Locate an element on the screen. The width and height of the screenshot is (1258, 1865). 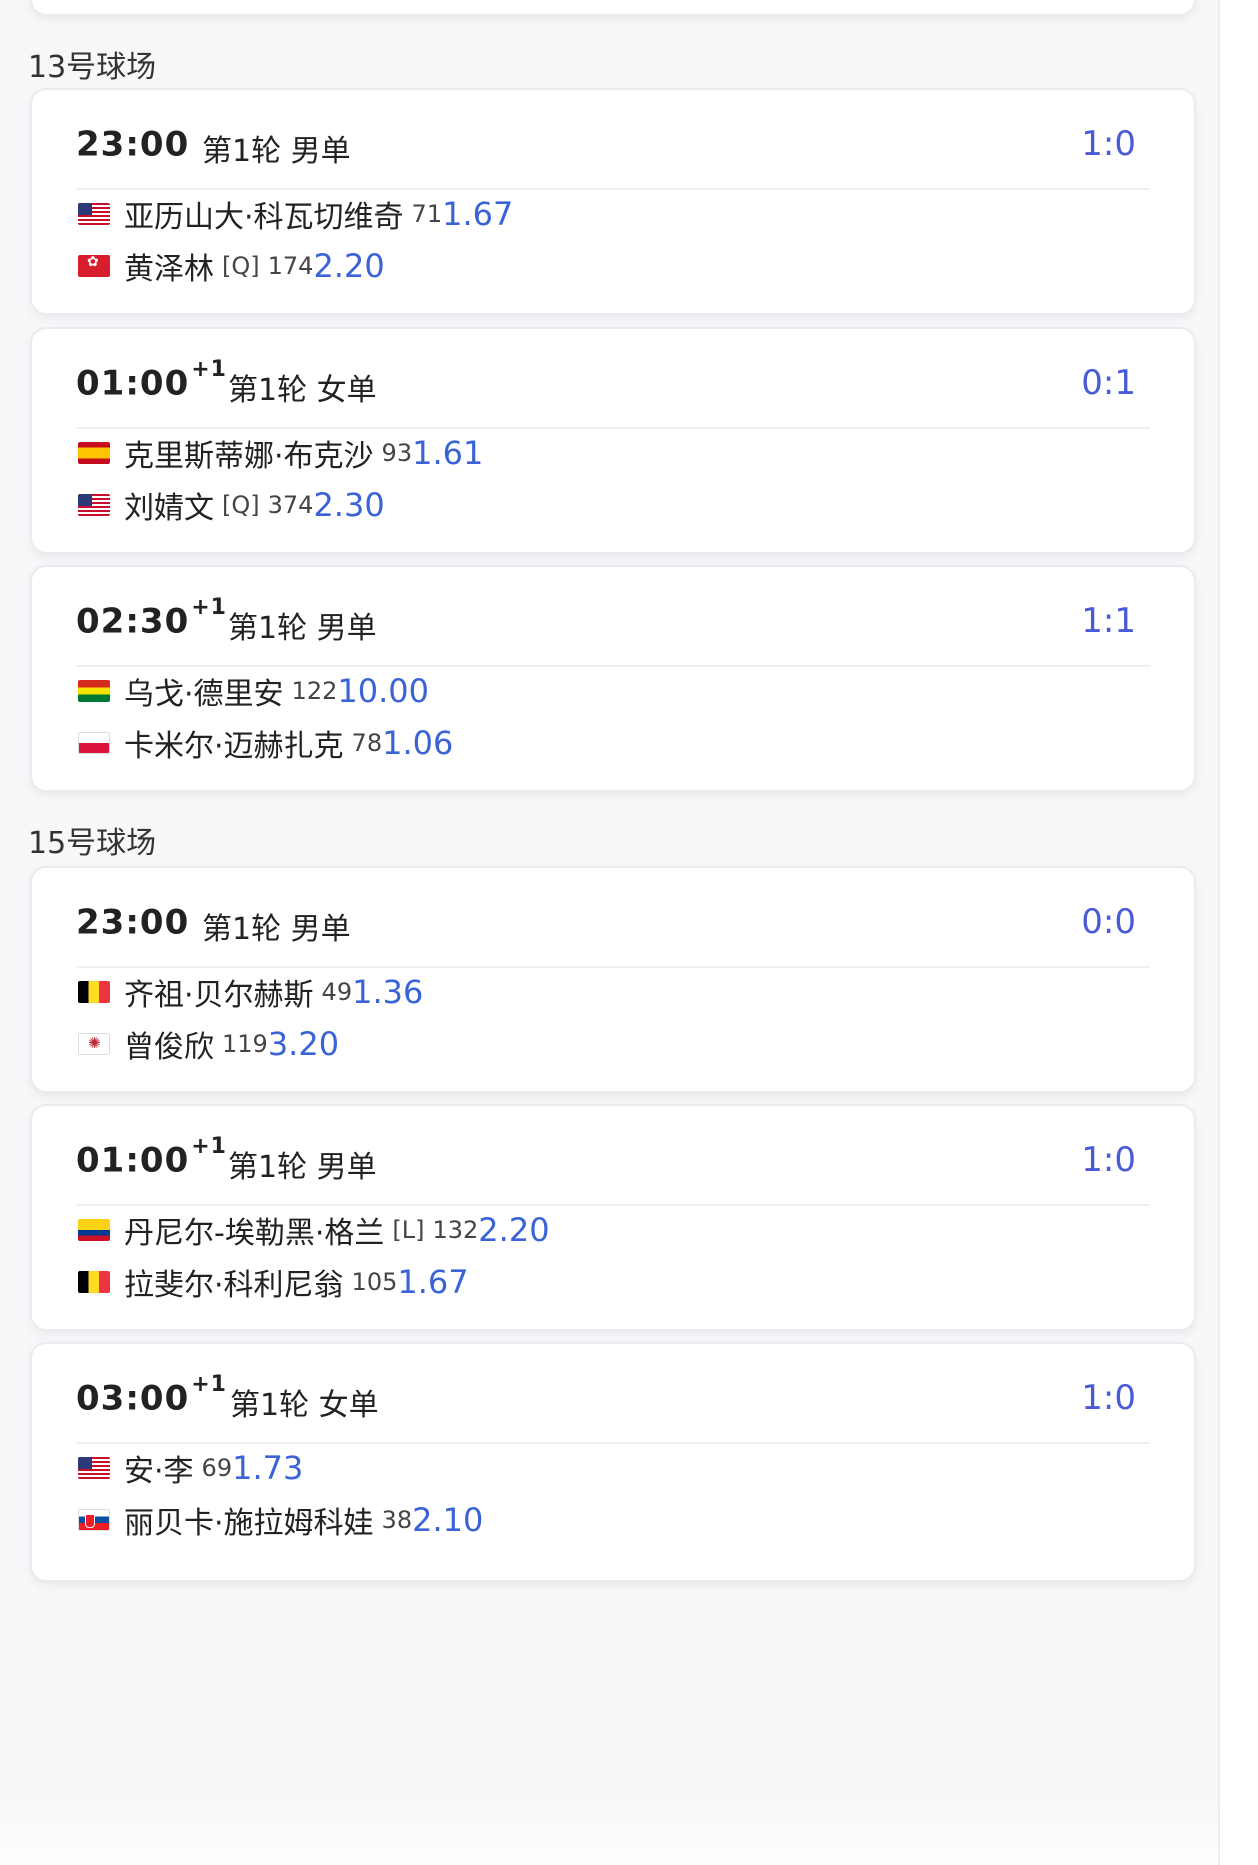
match-time: 02:30+1 is located at coordinates (151, 618).